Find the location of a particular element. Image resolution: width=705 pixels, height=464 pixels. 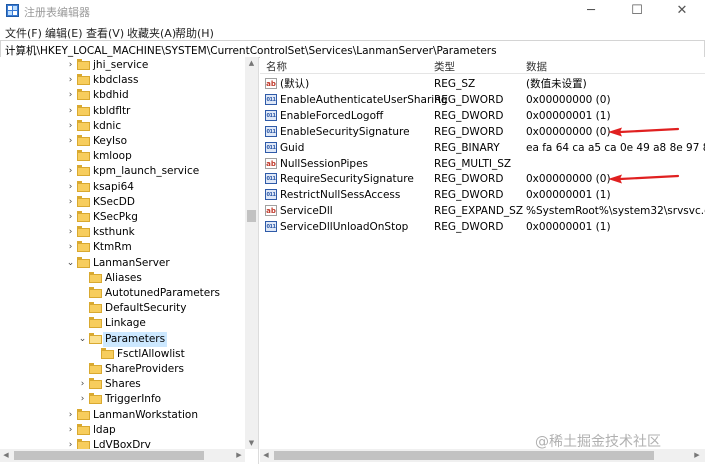

tree-item: FsctlAllowlist is located at coordinates (122, 354).